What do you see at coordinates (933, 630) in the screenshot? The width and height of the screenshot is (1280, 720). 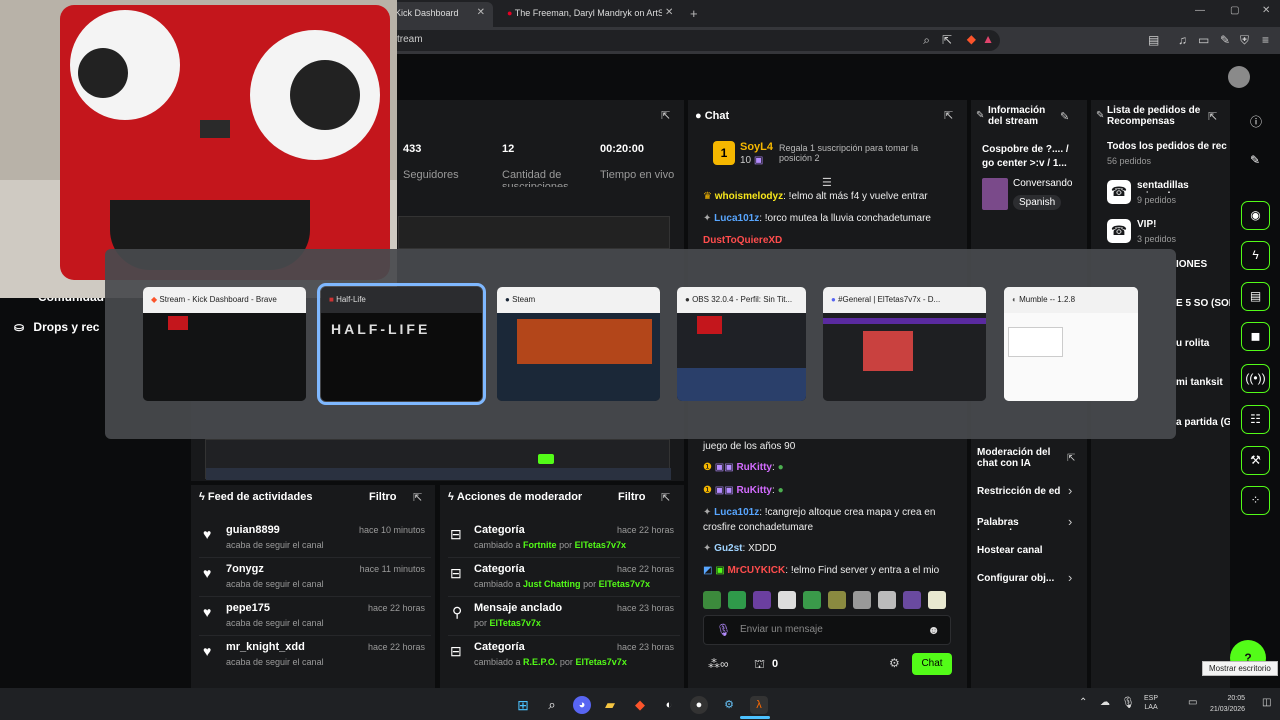 I see `emoji-icon: ☻` at bounding box center [933, 630].